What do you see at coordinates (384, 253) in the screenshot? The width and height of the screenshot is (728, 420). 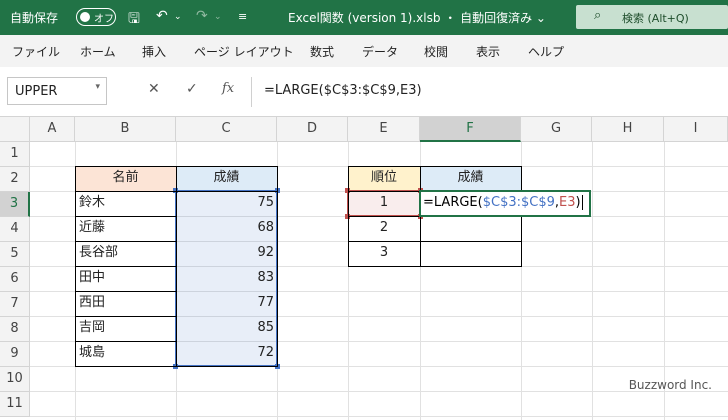 I see `rank-cell: 3` at bounding box center [384, 253].